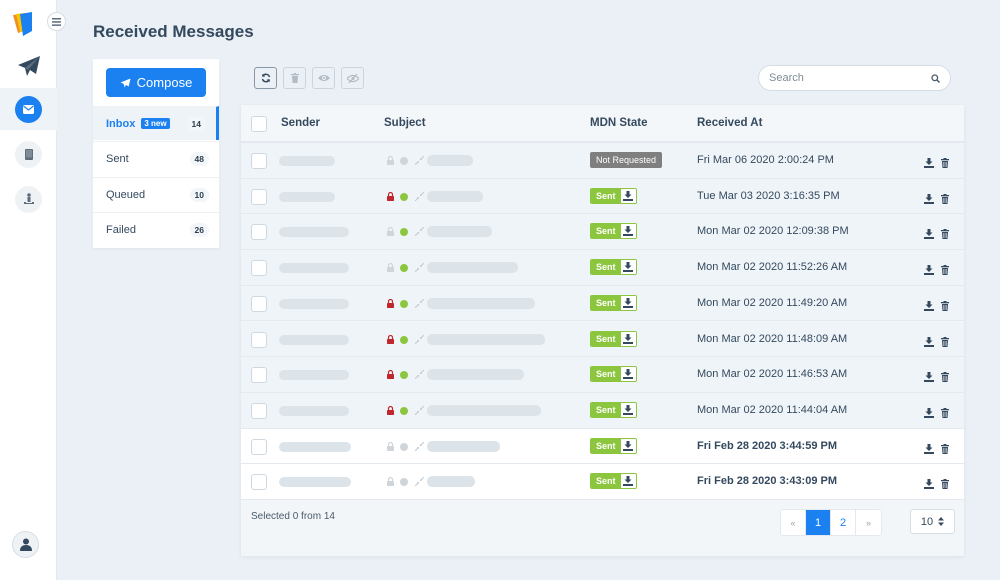 This screenshot has width=1000, height=580. I want to click on header-mdn-state: MDN State, so click(619, 123).